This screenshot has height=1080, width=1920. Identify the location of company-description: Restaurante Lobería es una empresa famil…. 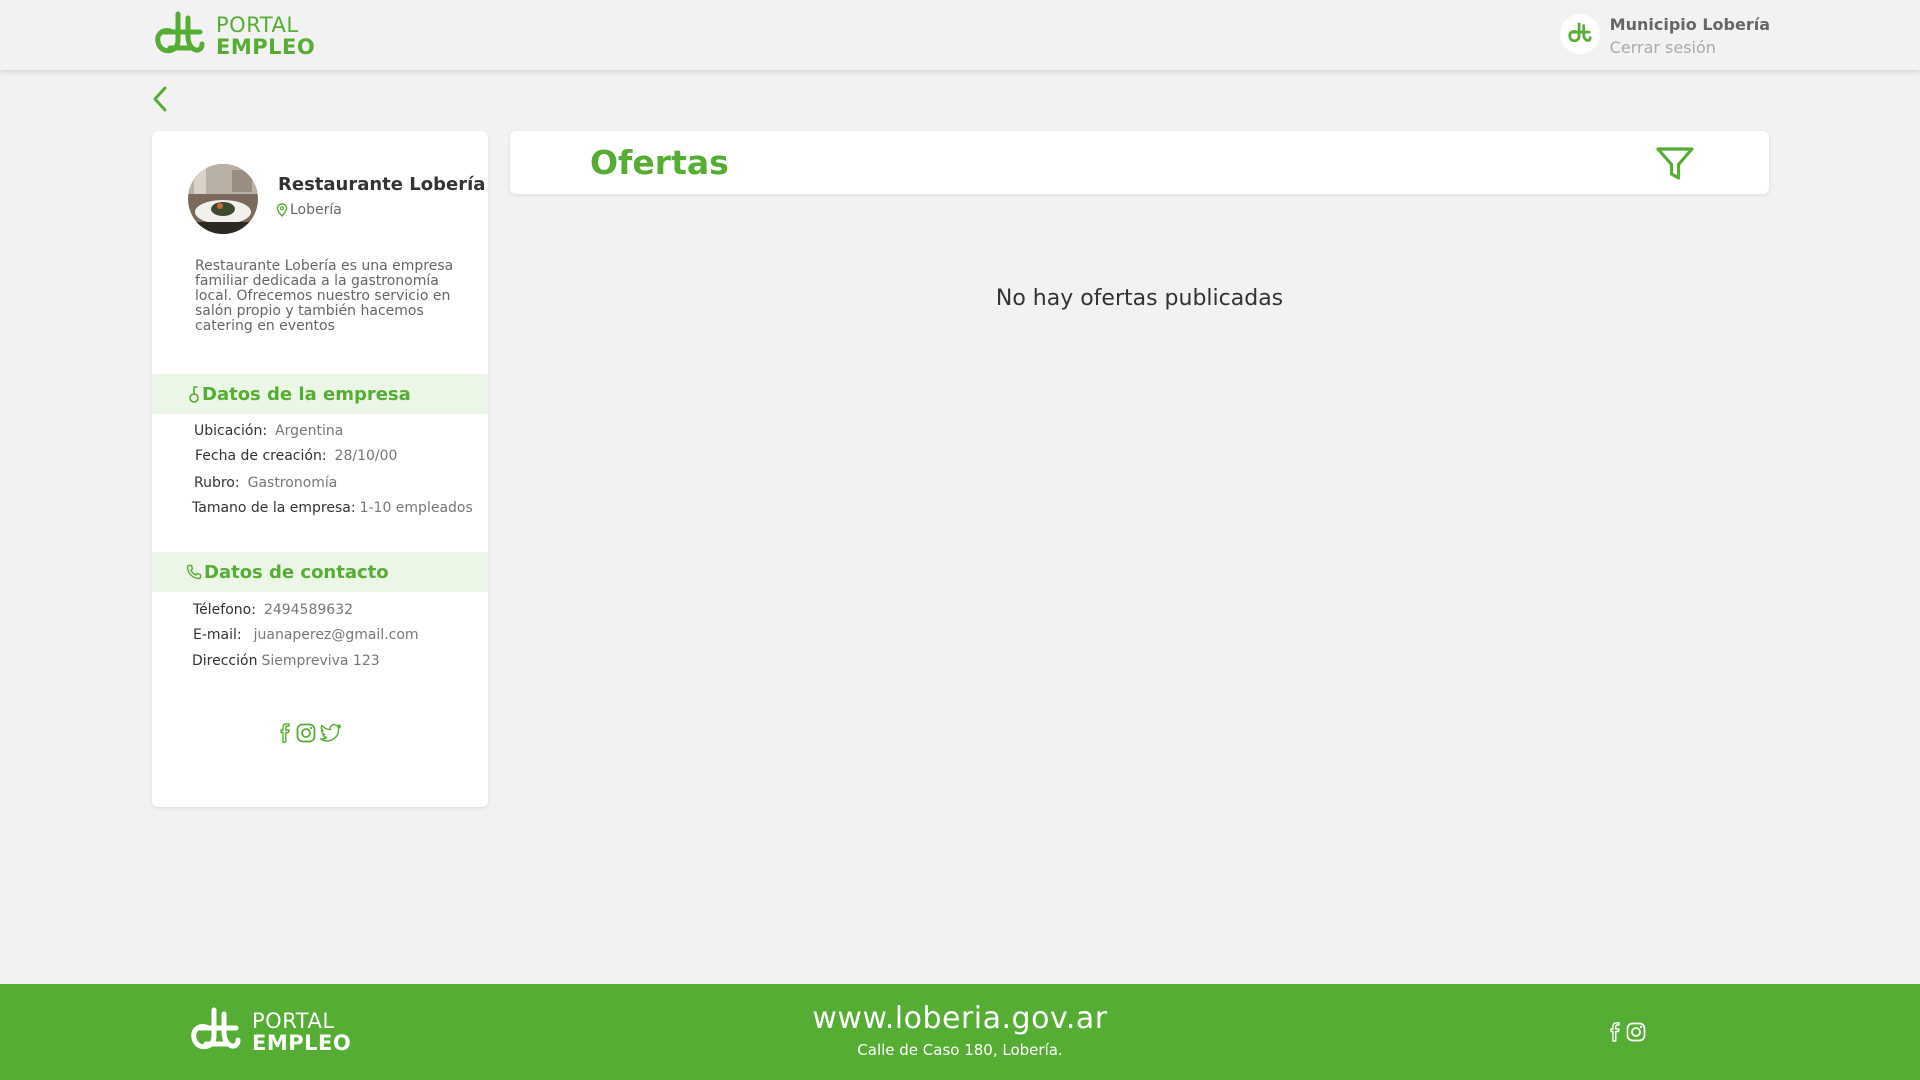
(324, 296).